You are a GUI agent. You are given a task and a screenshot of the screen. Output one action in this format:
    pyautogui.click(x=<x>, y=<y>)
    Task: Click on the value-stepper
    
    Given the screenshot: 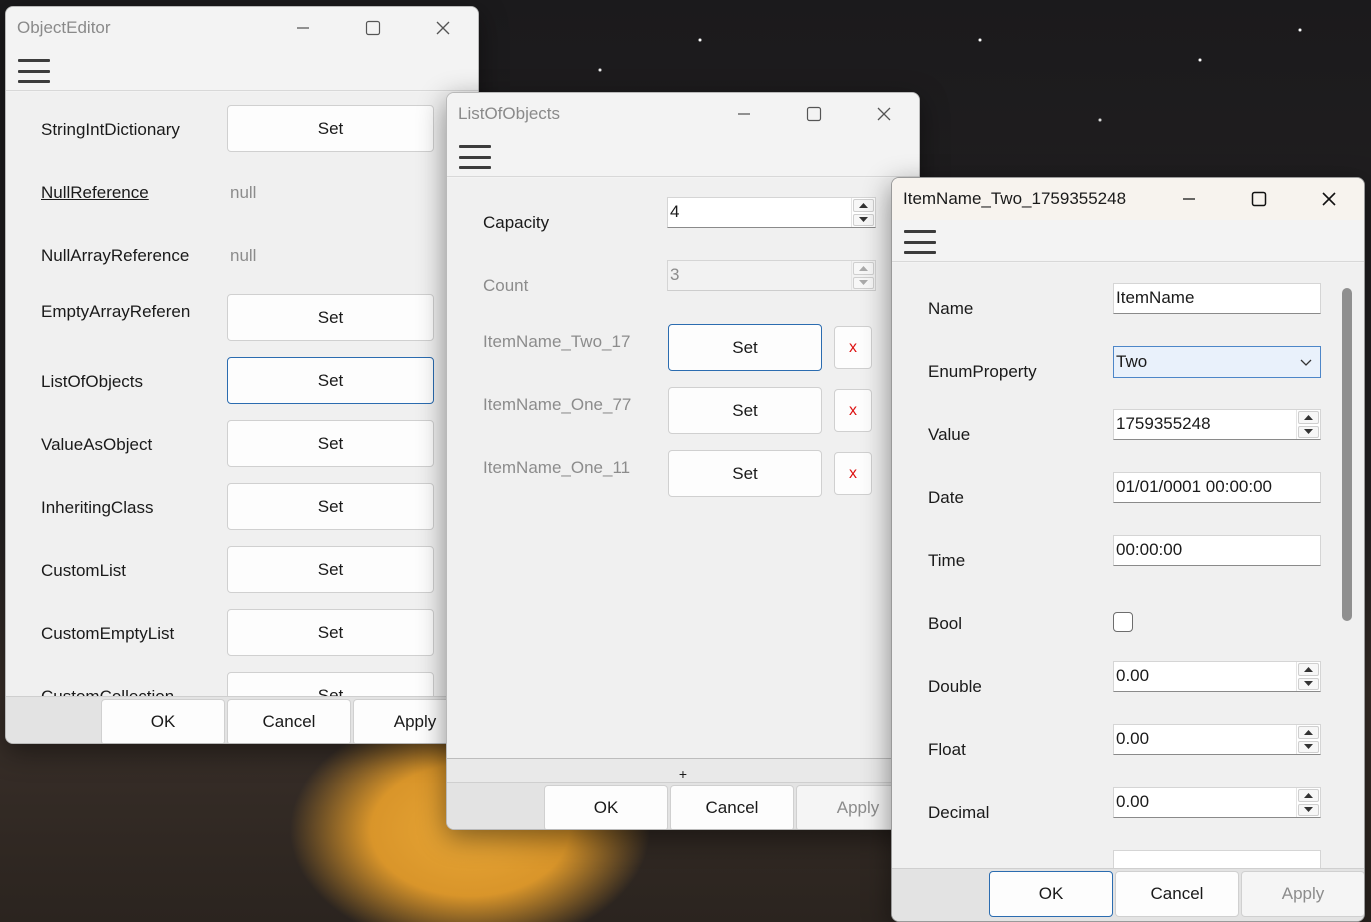 What is the action you would take?
    pyautogui.click(x=1308, y=424)
    